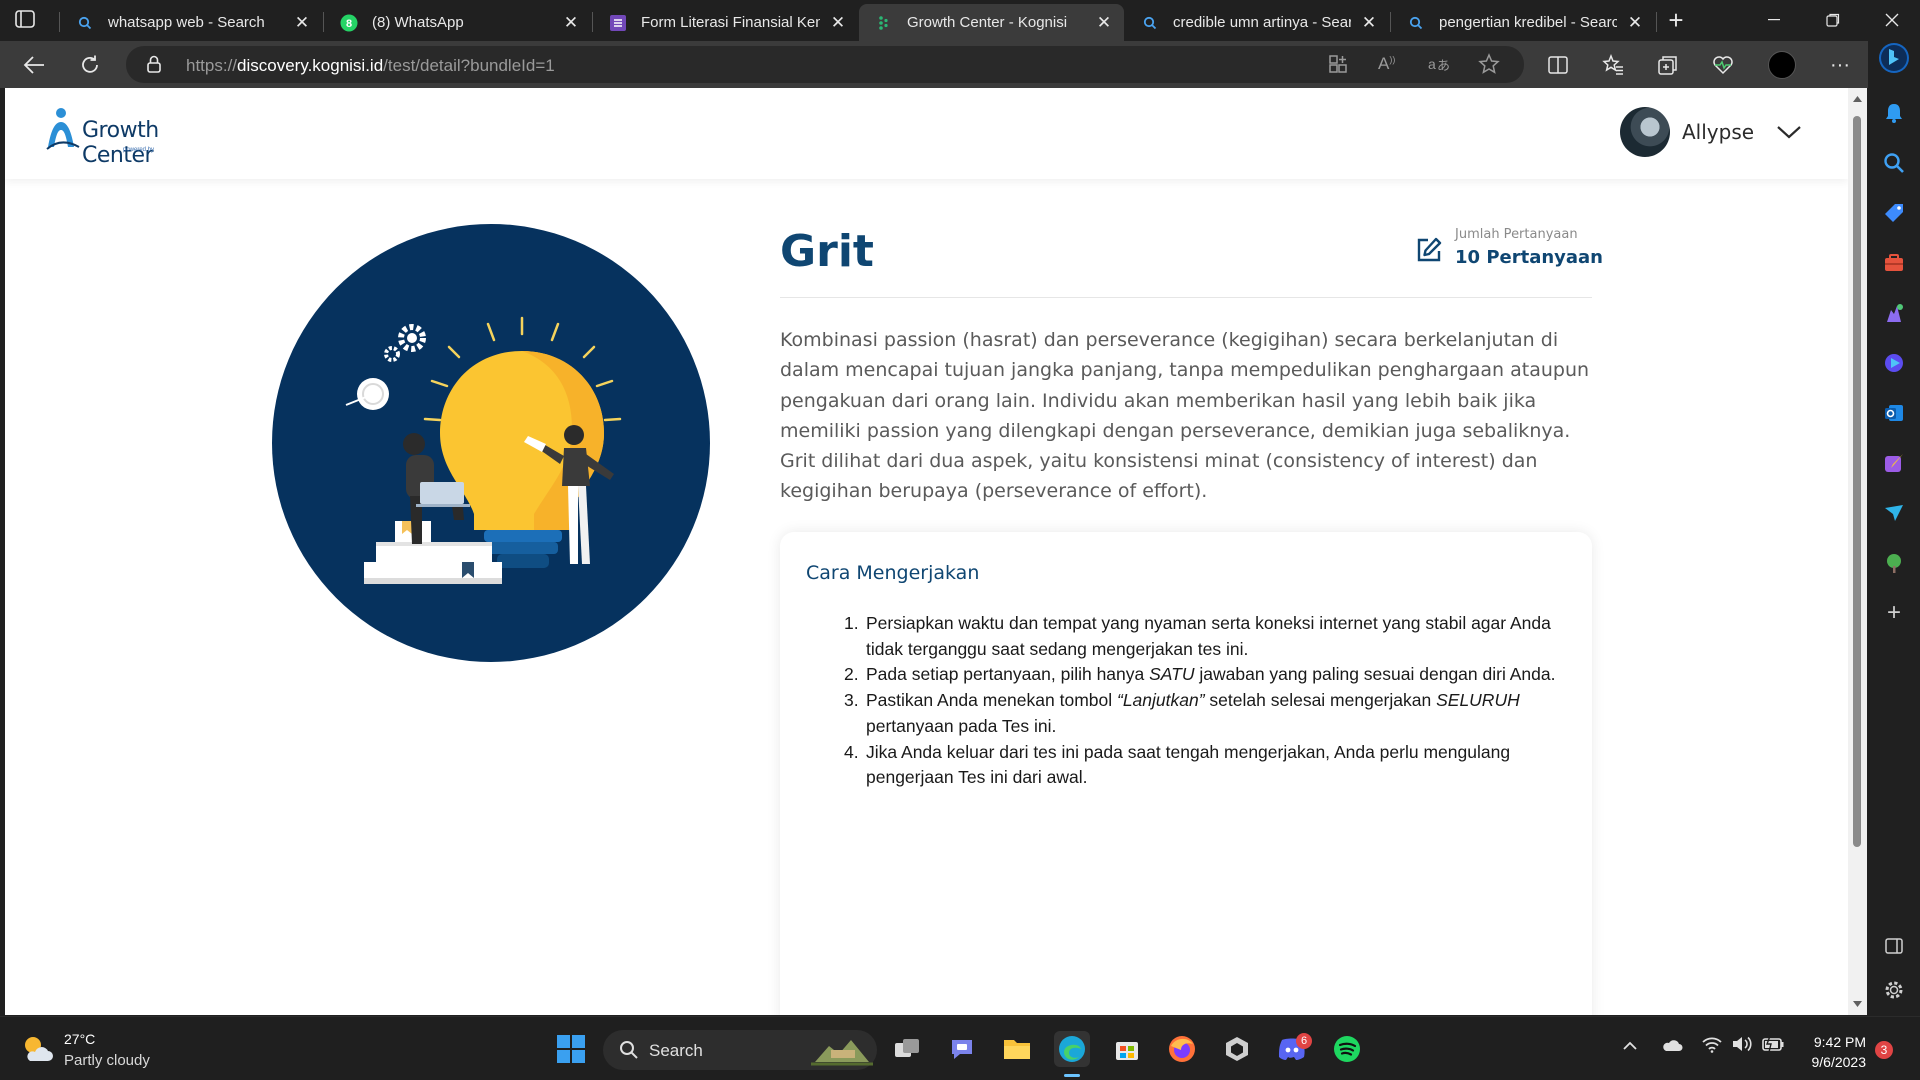  I want to click on file-explorer-icon, so click(1017, 1049).